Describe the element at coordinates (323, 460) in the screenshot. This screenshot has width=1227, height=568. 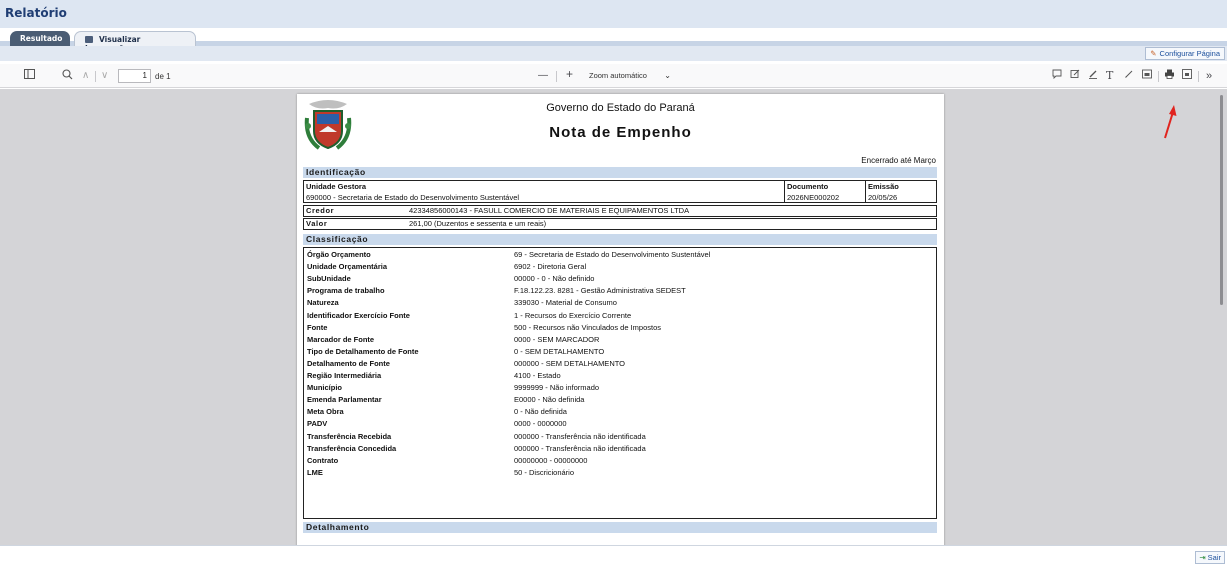
I see `classificacao-key: Contrato` at that location.